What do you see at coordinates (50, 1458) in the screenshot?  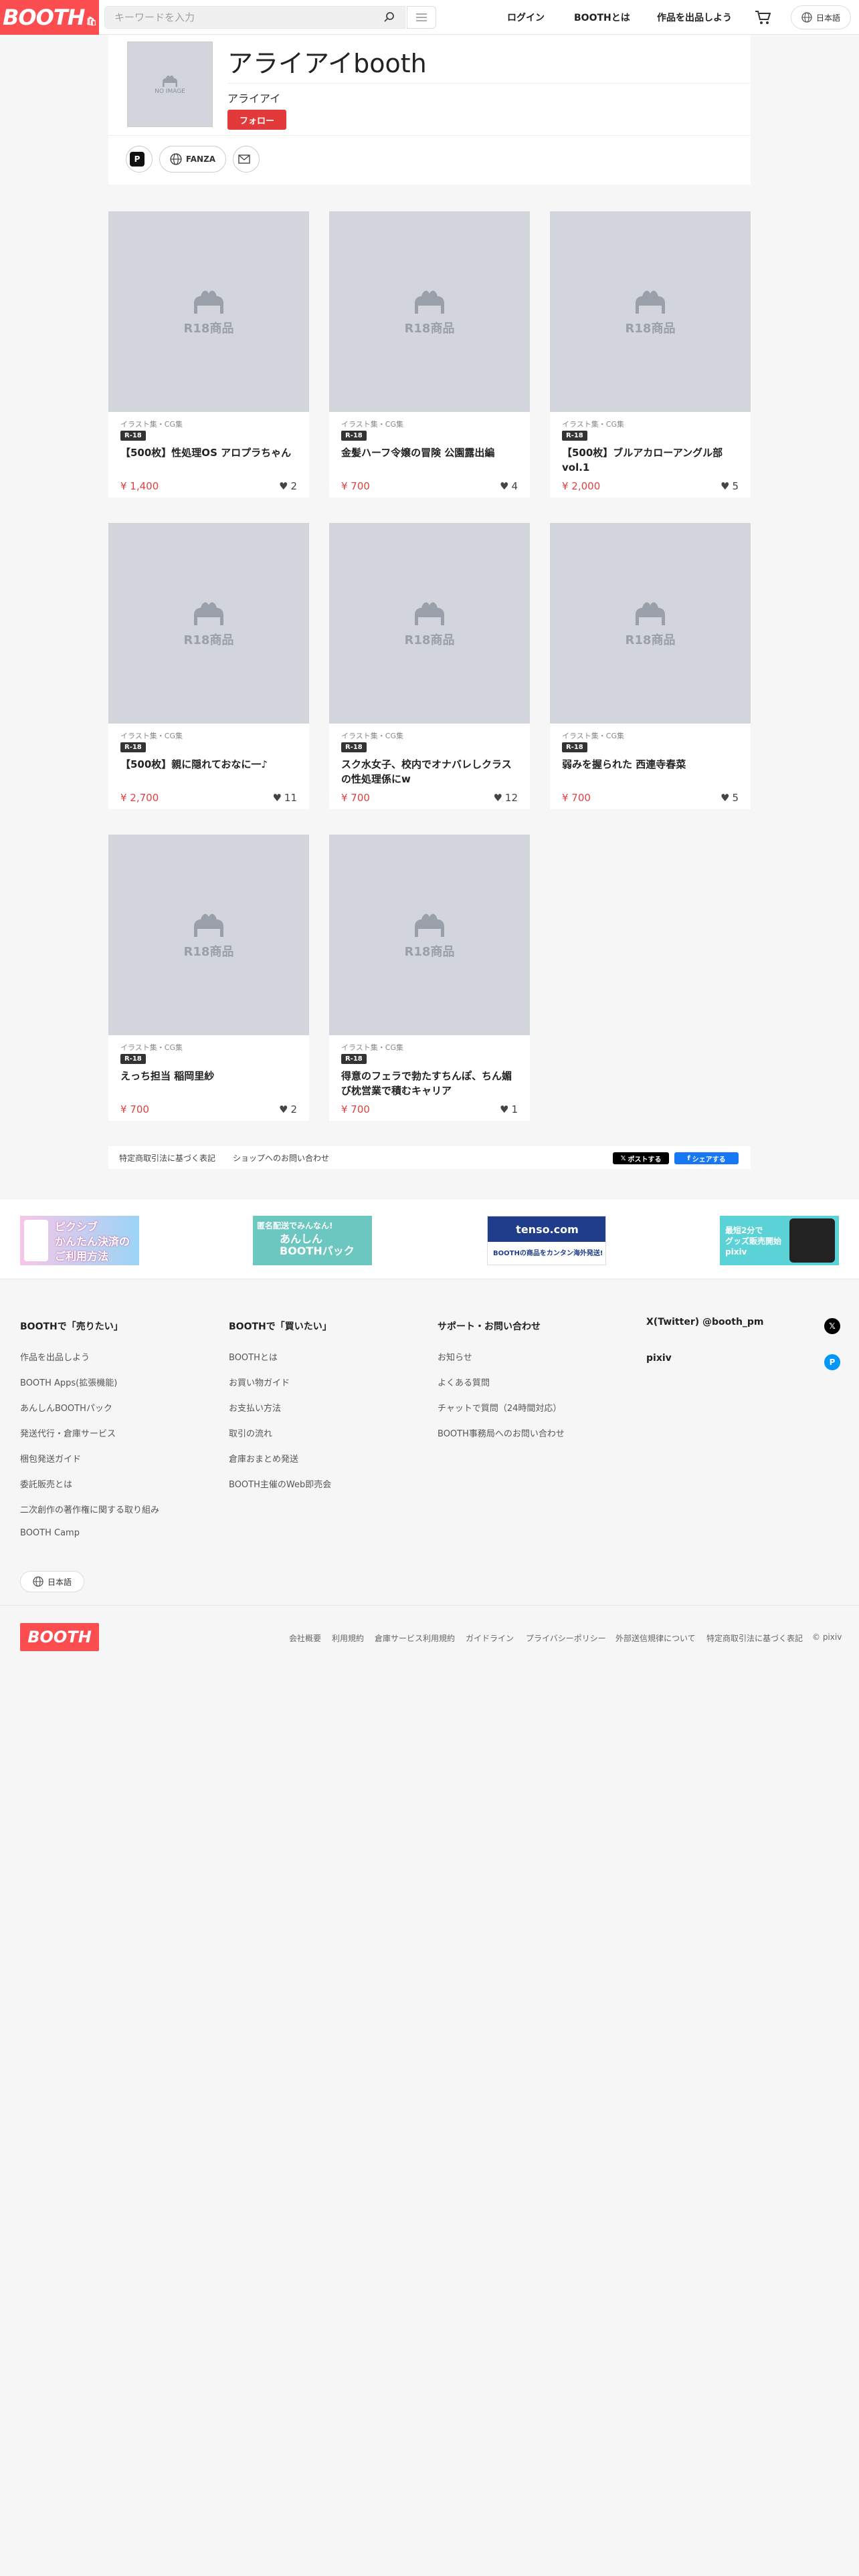 I see `footer-link: 梱包発送ガイド` at bounding box center [50, 1458].